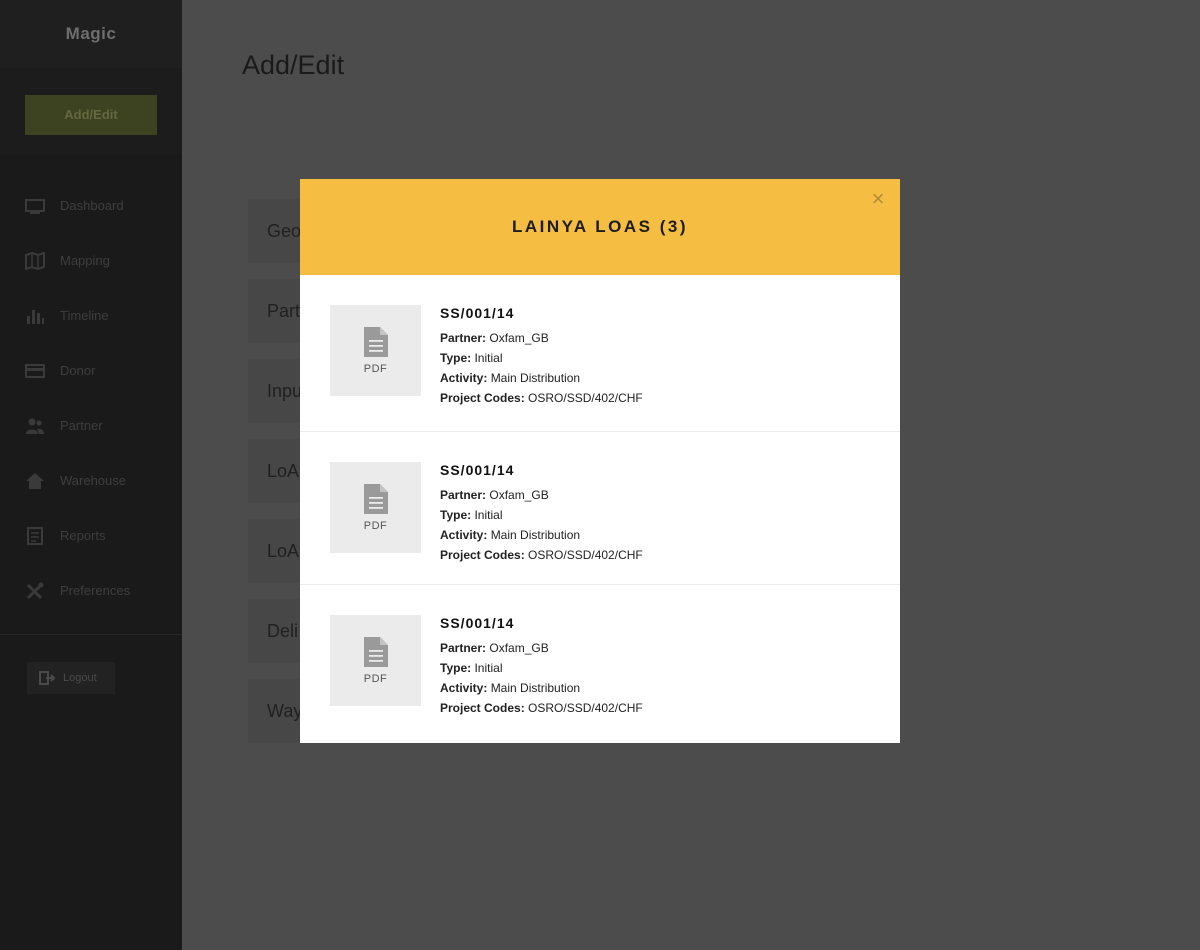  I want to click on sidebar-item-label: Dashboard, so click(92, 205).